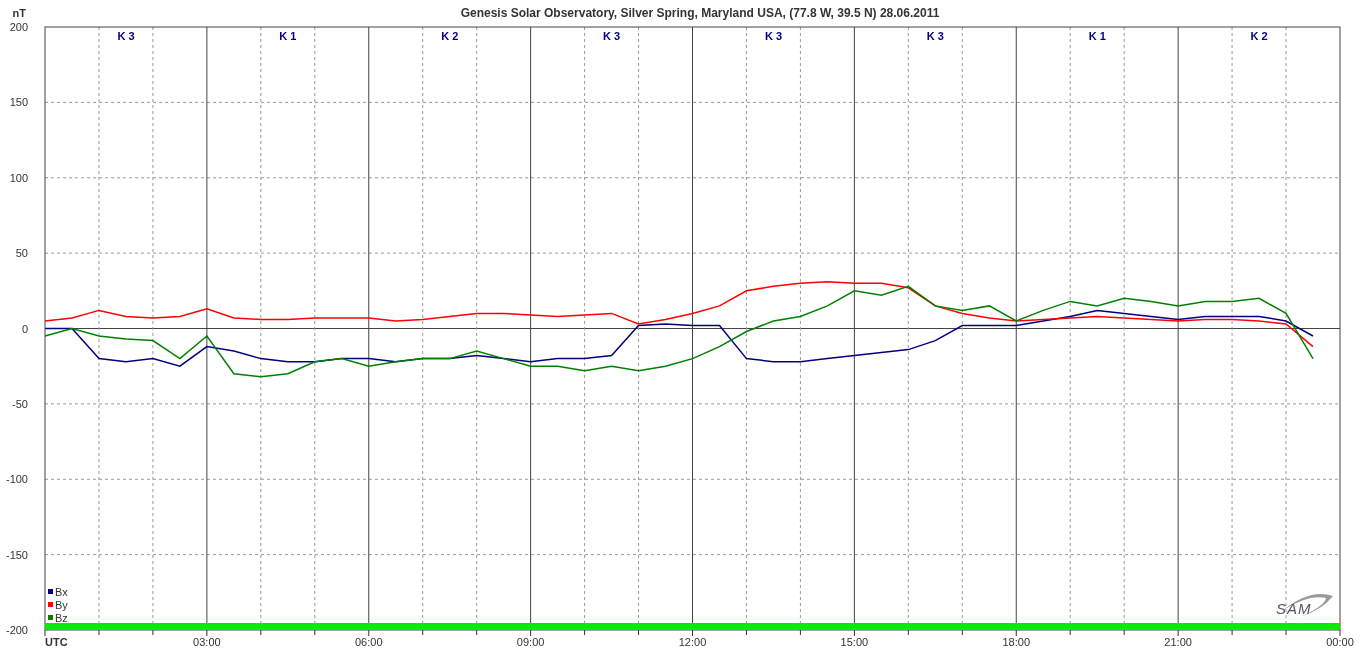  What do you see at coordinates (19, 13) in the screenshot?
I see `y-axis-label: nT` at bounding box center [19, 13].